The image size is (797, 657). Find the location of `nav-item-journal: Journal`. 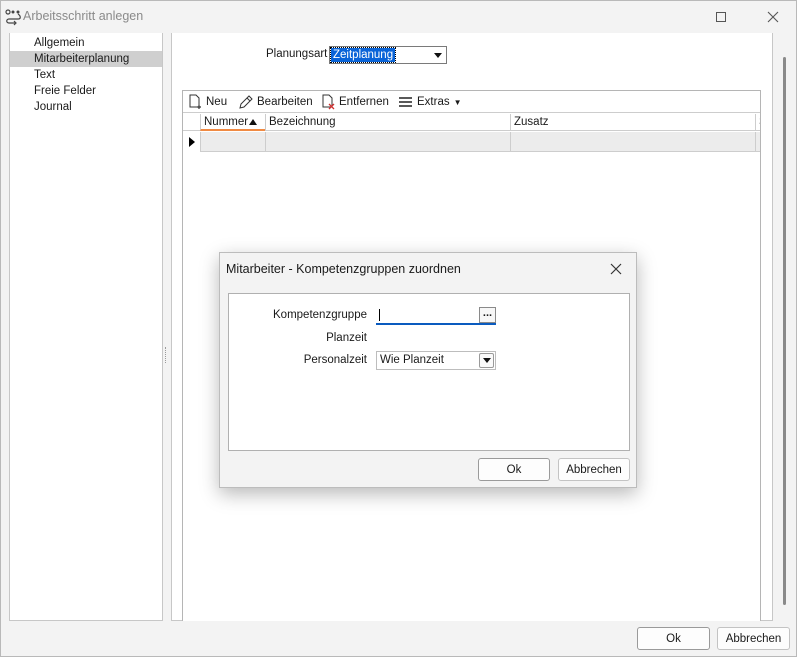

nav-item-journal: Journal is located at coordinates (86, 107).